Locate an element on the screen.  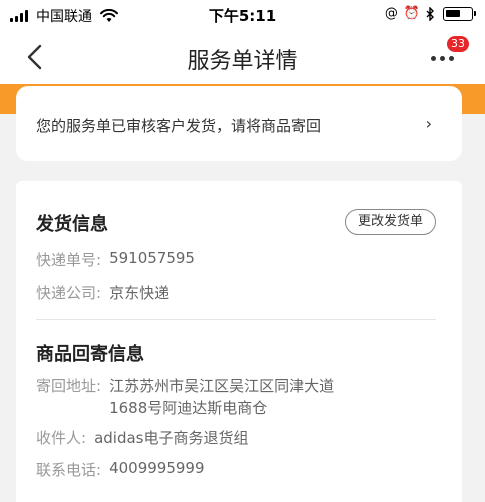
bluetooth-icon is located at coordinates (430, 13).